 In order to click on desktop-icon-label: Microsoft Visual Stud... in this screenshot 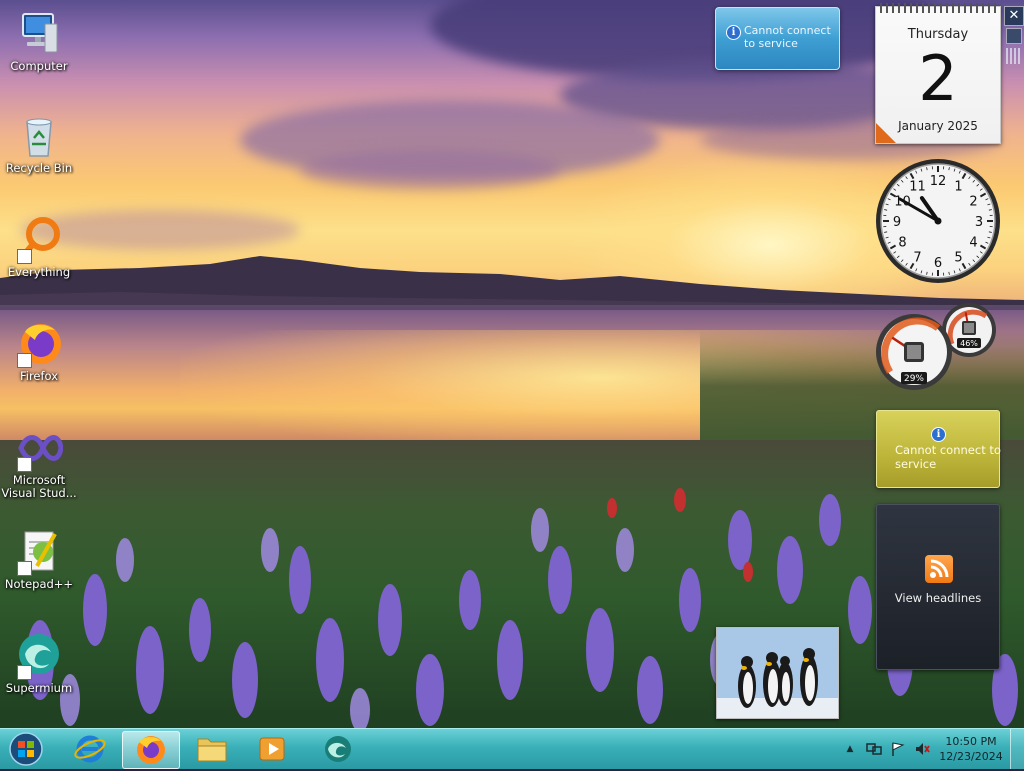, I will do `click(39, 487)`.